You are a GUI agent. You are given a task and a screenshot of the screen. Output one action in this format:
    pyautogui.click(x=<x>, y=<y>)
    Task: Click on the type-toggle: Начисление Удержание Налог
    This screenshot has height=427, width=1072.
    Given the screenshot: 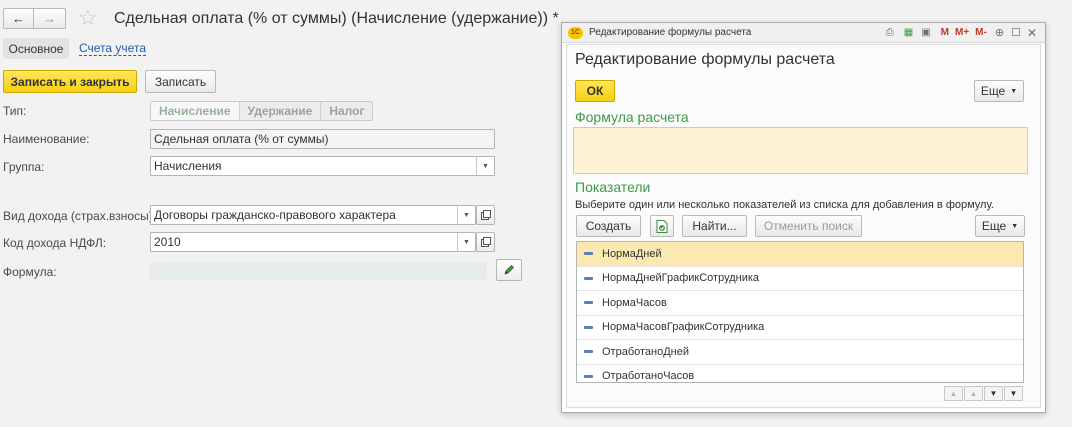 What is the action you would take?
    pyautogui.click(x=262, y=111)
    